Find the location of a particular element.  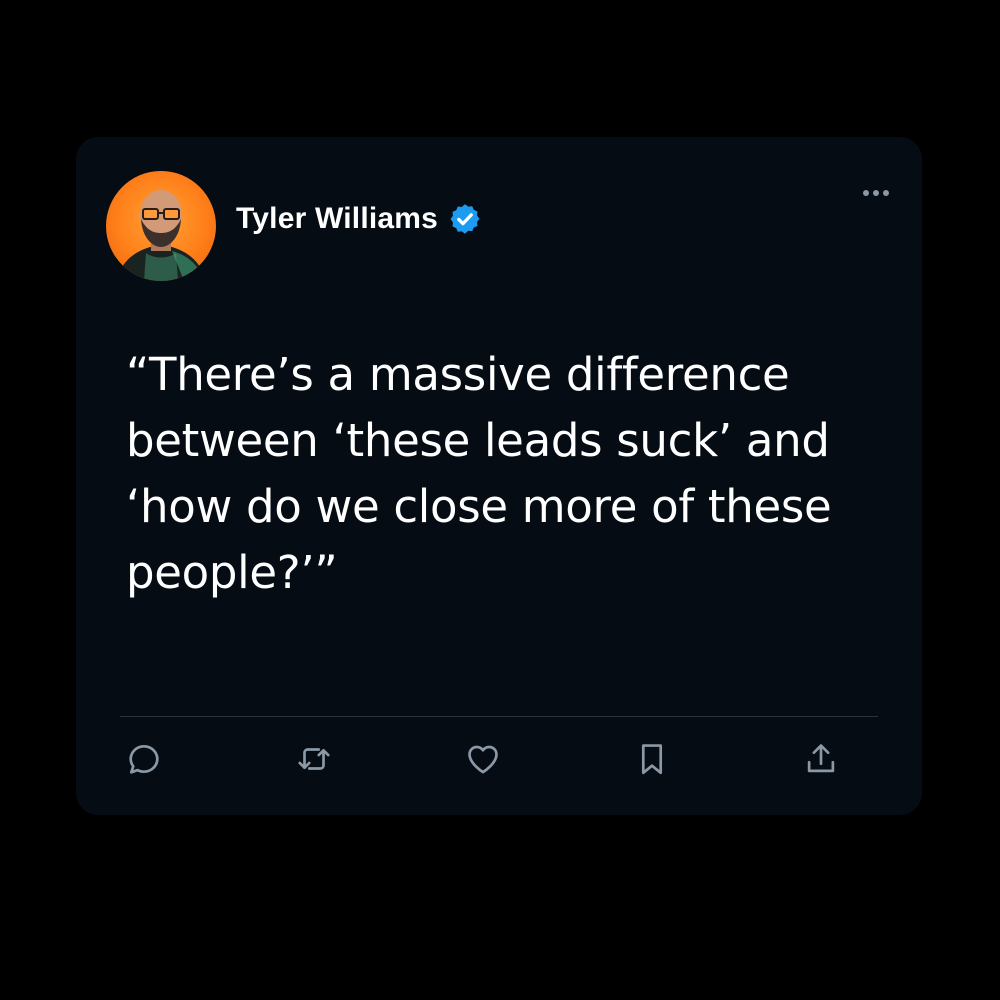

bookmark-icon is located at coordinates (652, 759).